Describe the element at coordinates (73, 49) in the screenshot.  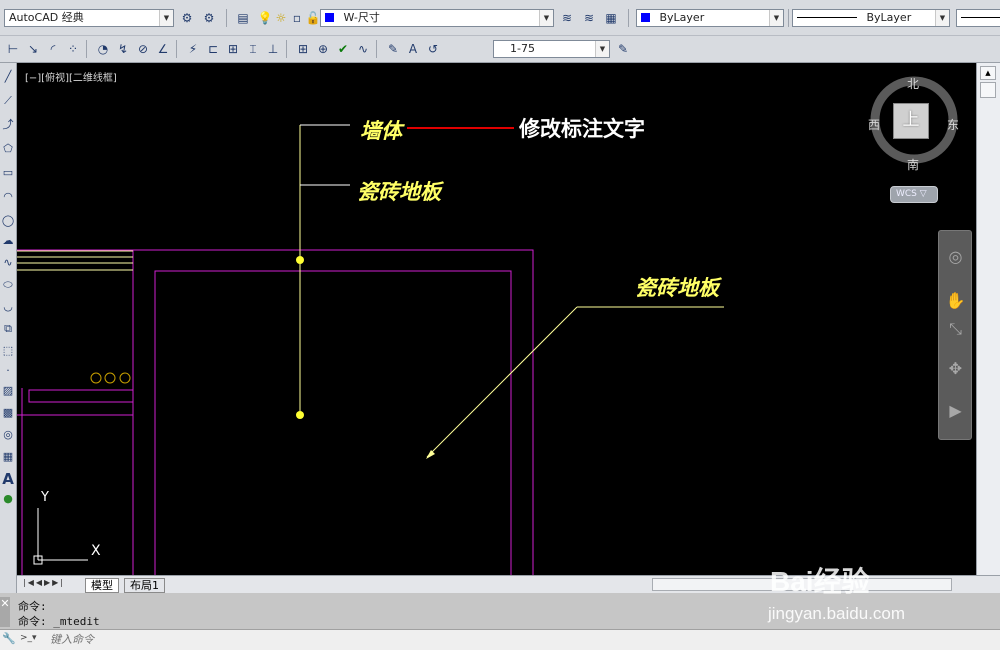
I see `ordinate-dimension-icon: ⁘` at that location.